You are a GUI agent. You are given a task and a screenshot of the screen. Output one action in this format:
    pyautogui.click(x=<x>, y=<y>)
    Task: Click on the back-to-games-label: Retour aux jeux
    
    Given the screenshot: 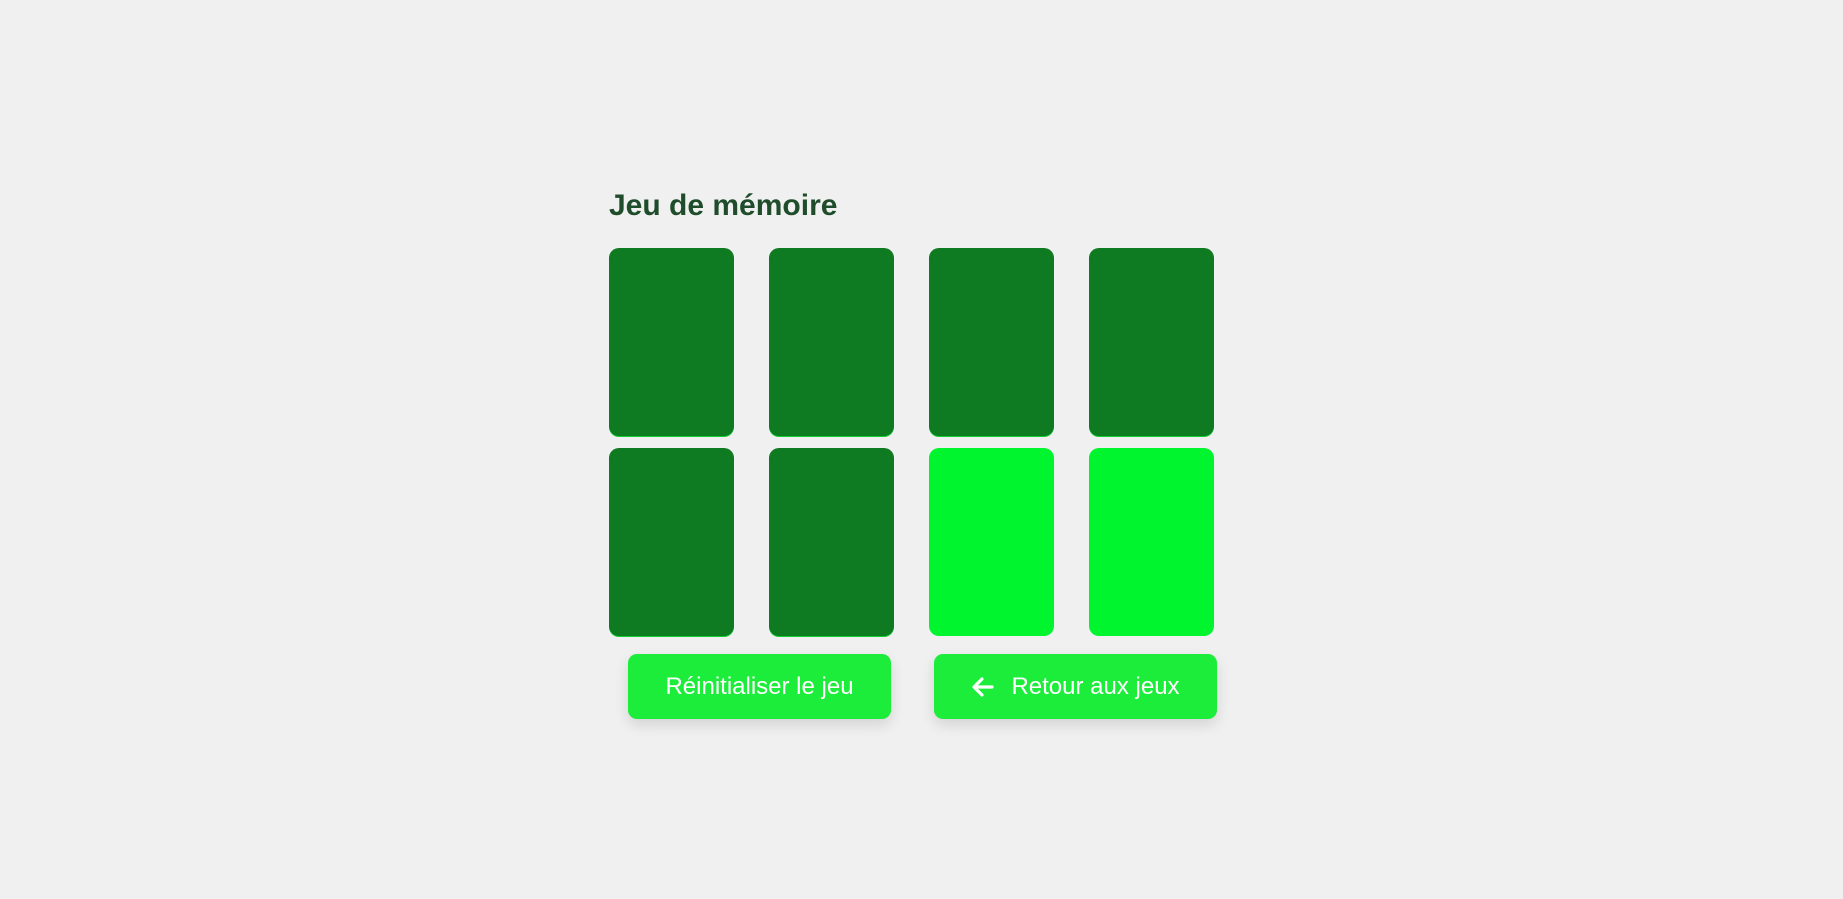 What is the action you would take?
    pyautogui.click(x=1095, y=686)
    